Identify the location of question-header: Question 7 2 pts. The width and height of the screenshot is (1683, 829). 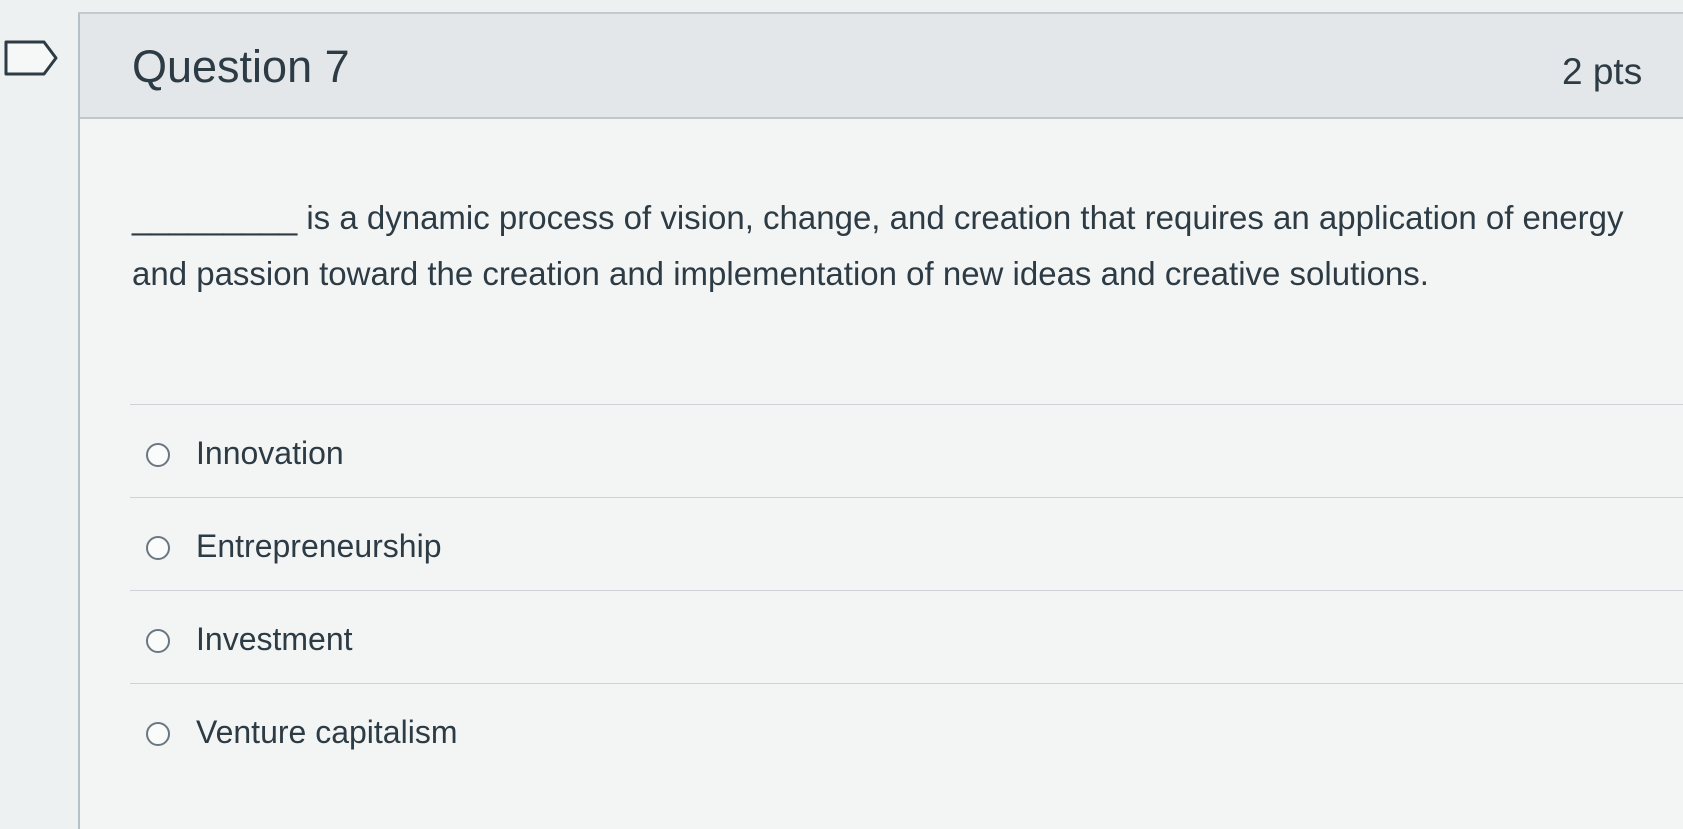
(881, 66).